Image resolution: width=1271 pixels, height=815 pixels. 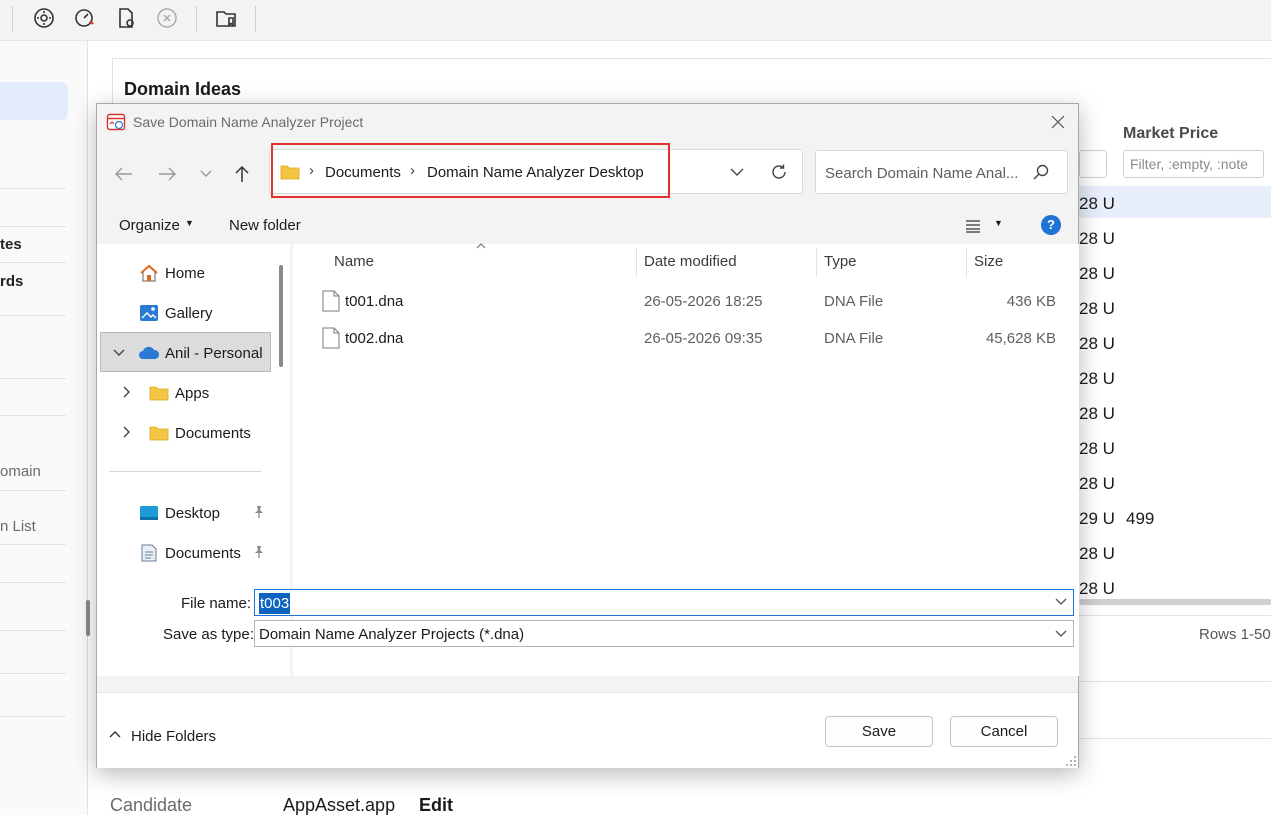 What do you see at coordinates (690, 261) in the screenshot?
I see `column-header-date-modified: Date modified` at bounding box center [690, 261].